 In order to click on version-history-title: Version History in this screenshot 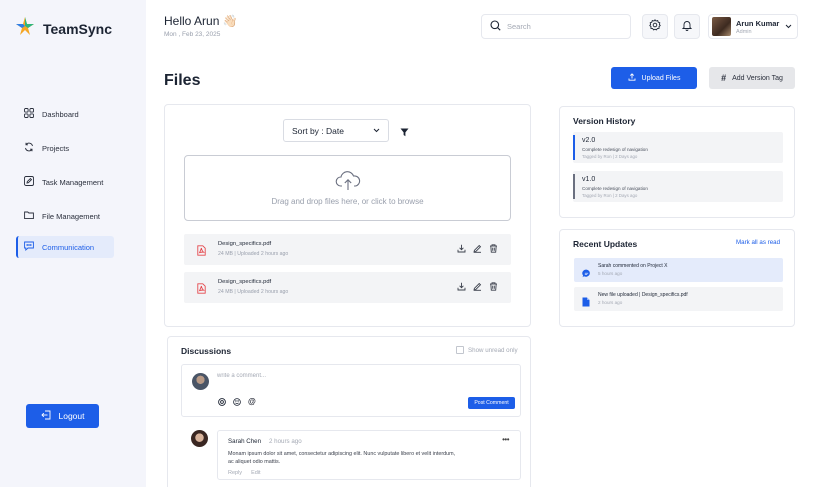, I will do `click(604, 121)`.